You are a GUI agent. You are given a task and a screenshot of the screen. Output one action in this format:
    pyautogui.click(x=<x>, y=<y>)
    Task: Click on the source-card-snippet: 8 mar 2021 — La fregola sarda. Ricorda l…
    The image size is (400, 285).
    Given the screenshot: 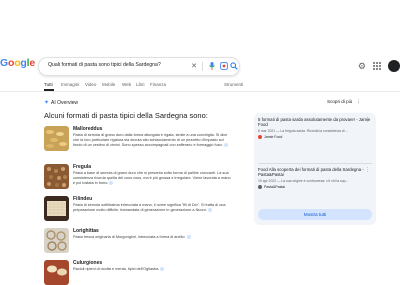 What is the action you would take?
    pyautogui.click(x=303, y=130)
    